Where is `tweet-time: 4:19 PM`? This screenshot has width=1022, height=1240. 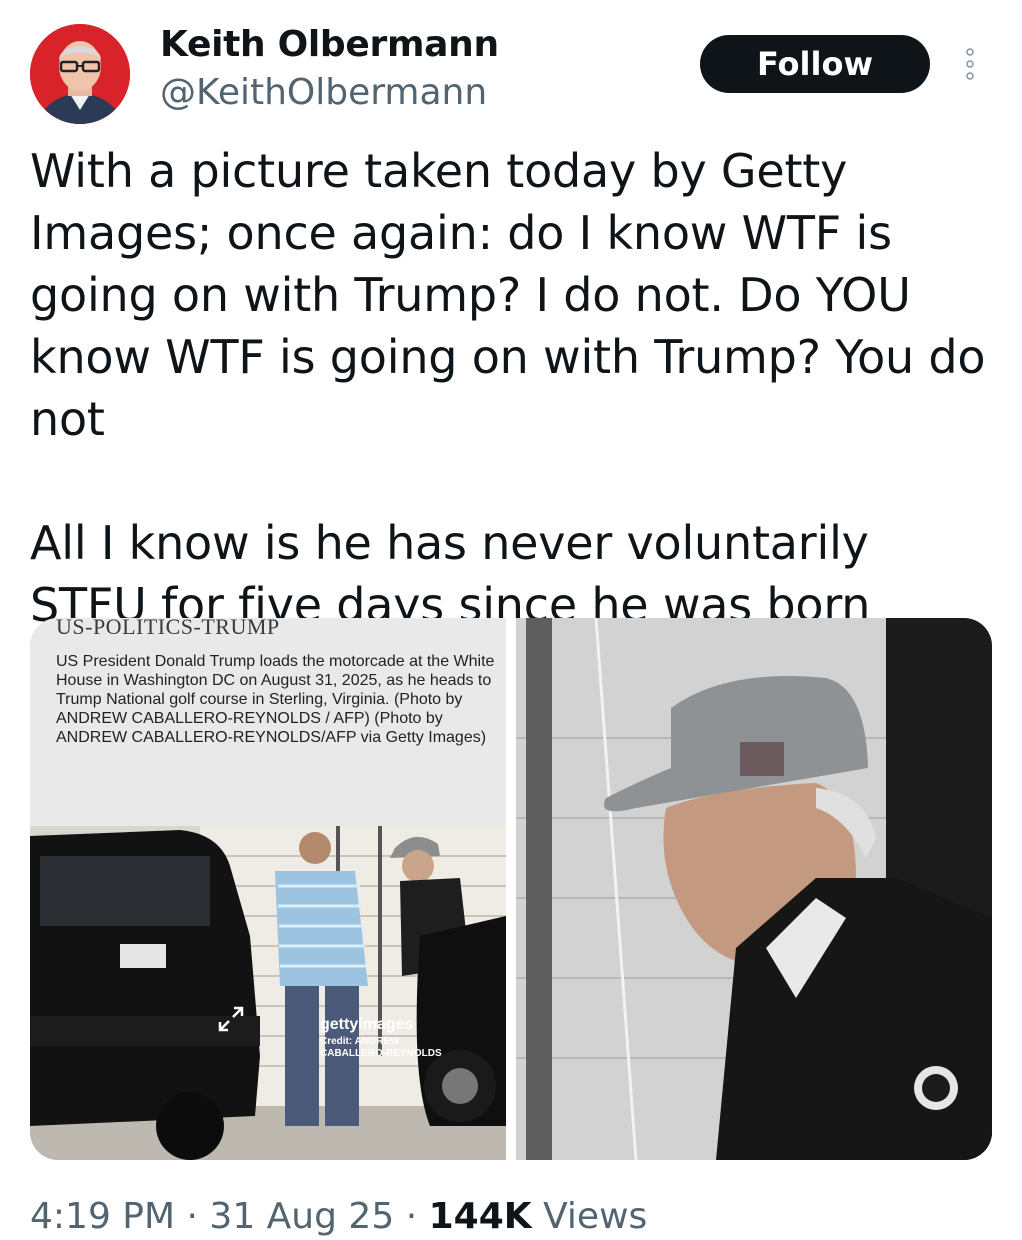 tweet-time: 4:19 PM is located at coordinates (102, 1216).